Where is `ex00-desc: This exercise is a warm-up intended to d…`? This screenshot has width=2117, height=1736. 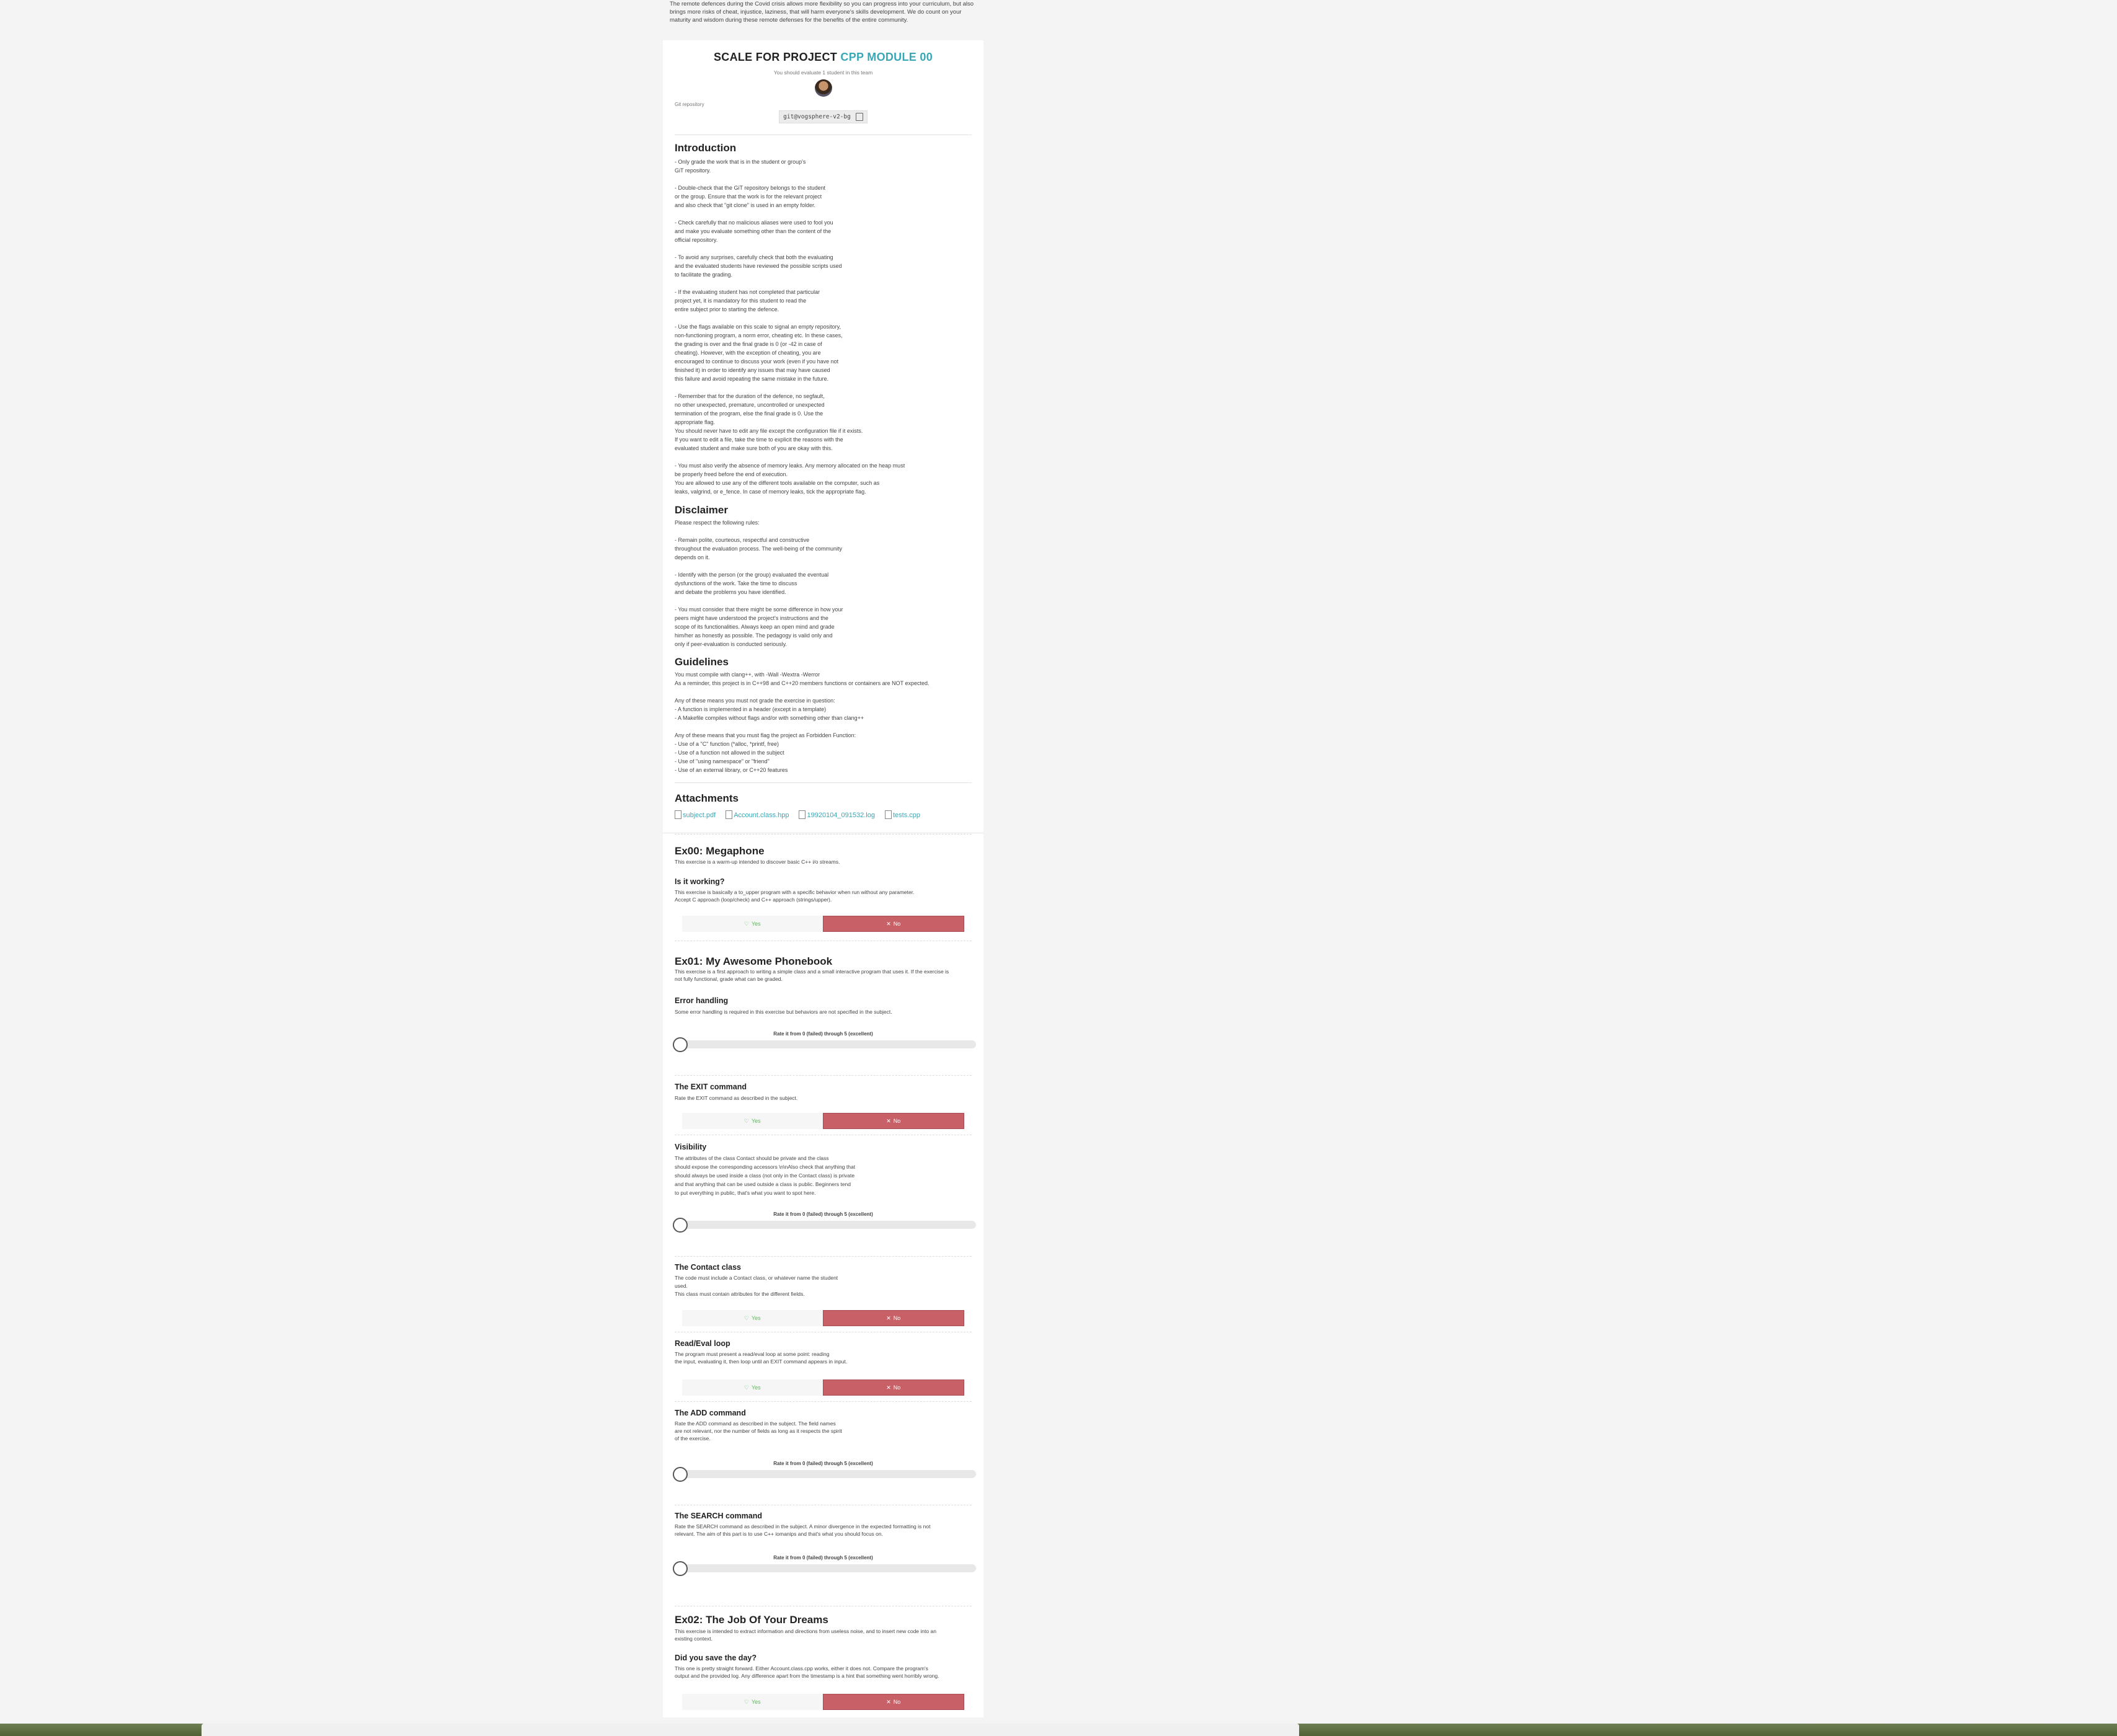
ex00-desc: This exercise is a warm-up intended to d… is located at coordinates (757, 862).